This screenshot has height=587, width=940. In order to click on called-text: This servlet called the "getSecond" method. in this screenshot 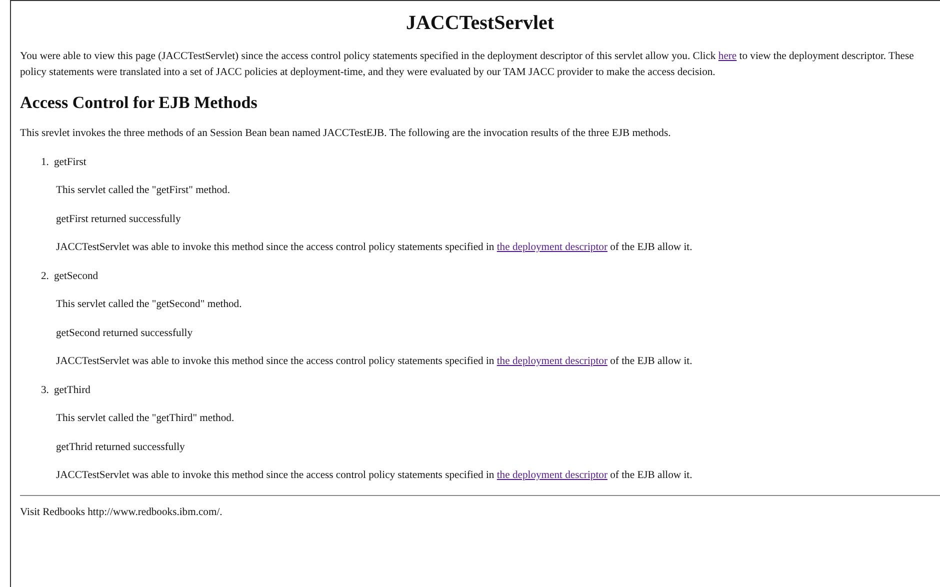, I will do `click(149, 305)`.